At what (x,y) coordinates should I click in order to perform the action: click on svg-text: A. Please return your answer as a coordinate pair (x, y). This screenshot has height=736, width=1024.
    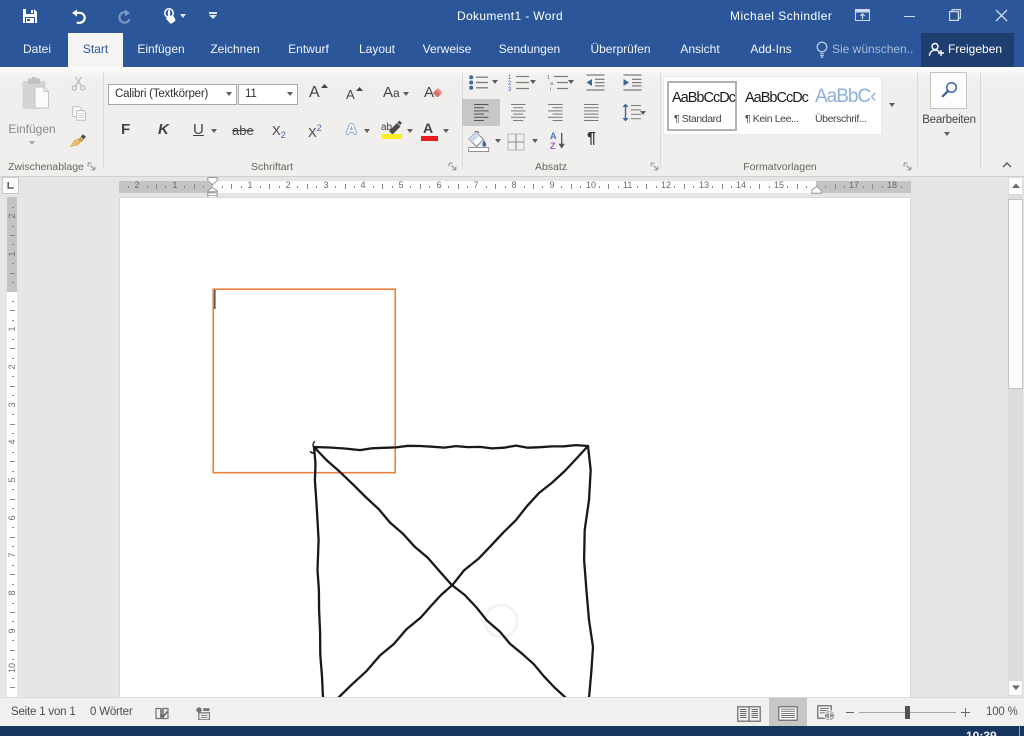
    Looking at the image, I should click on (553, 136).